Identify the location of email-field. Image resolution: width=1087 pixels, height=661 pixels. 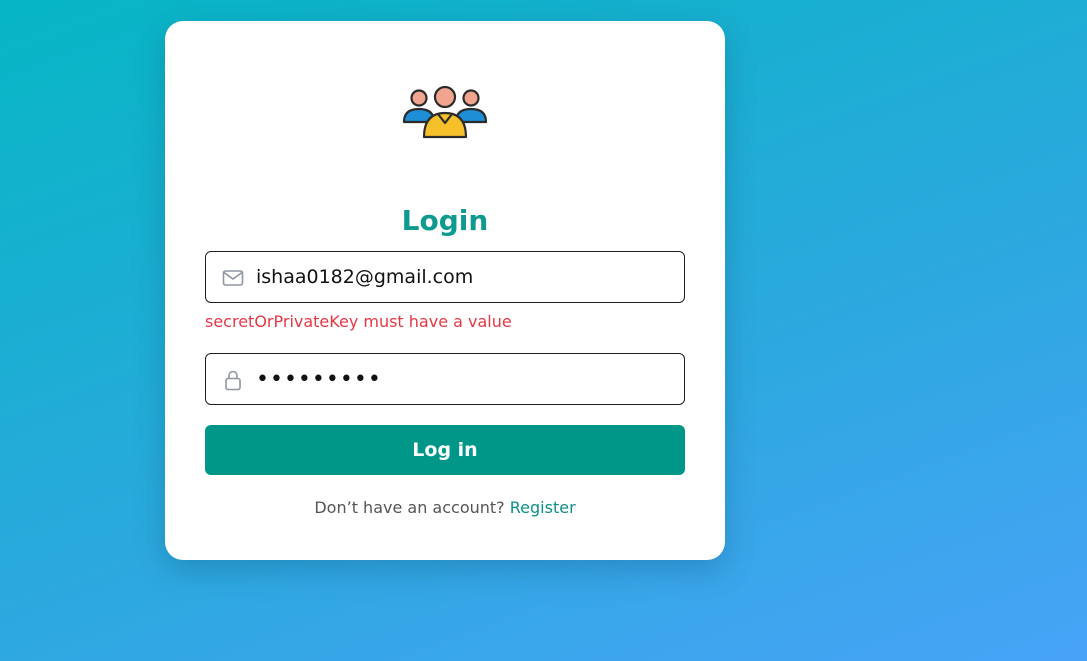
(445, 277).